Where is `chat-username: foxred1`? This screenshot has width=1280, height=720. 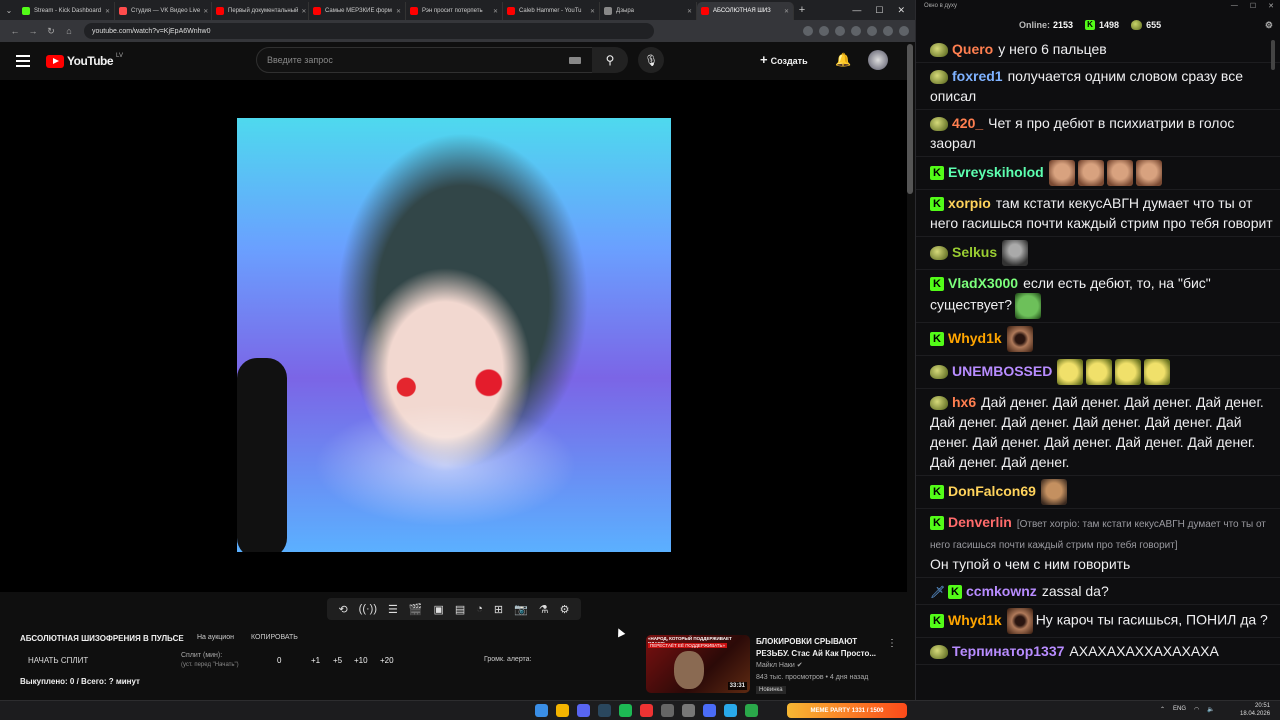 chat-username: foxred1 is located at coordinates (977, 76).